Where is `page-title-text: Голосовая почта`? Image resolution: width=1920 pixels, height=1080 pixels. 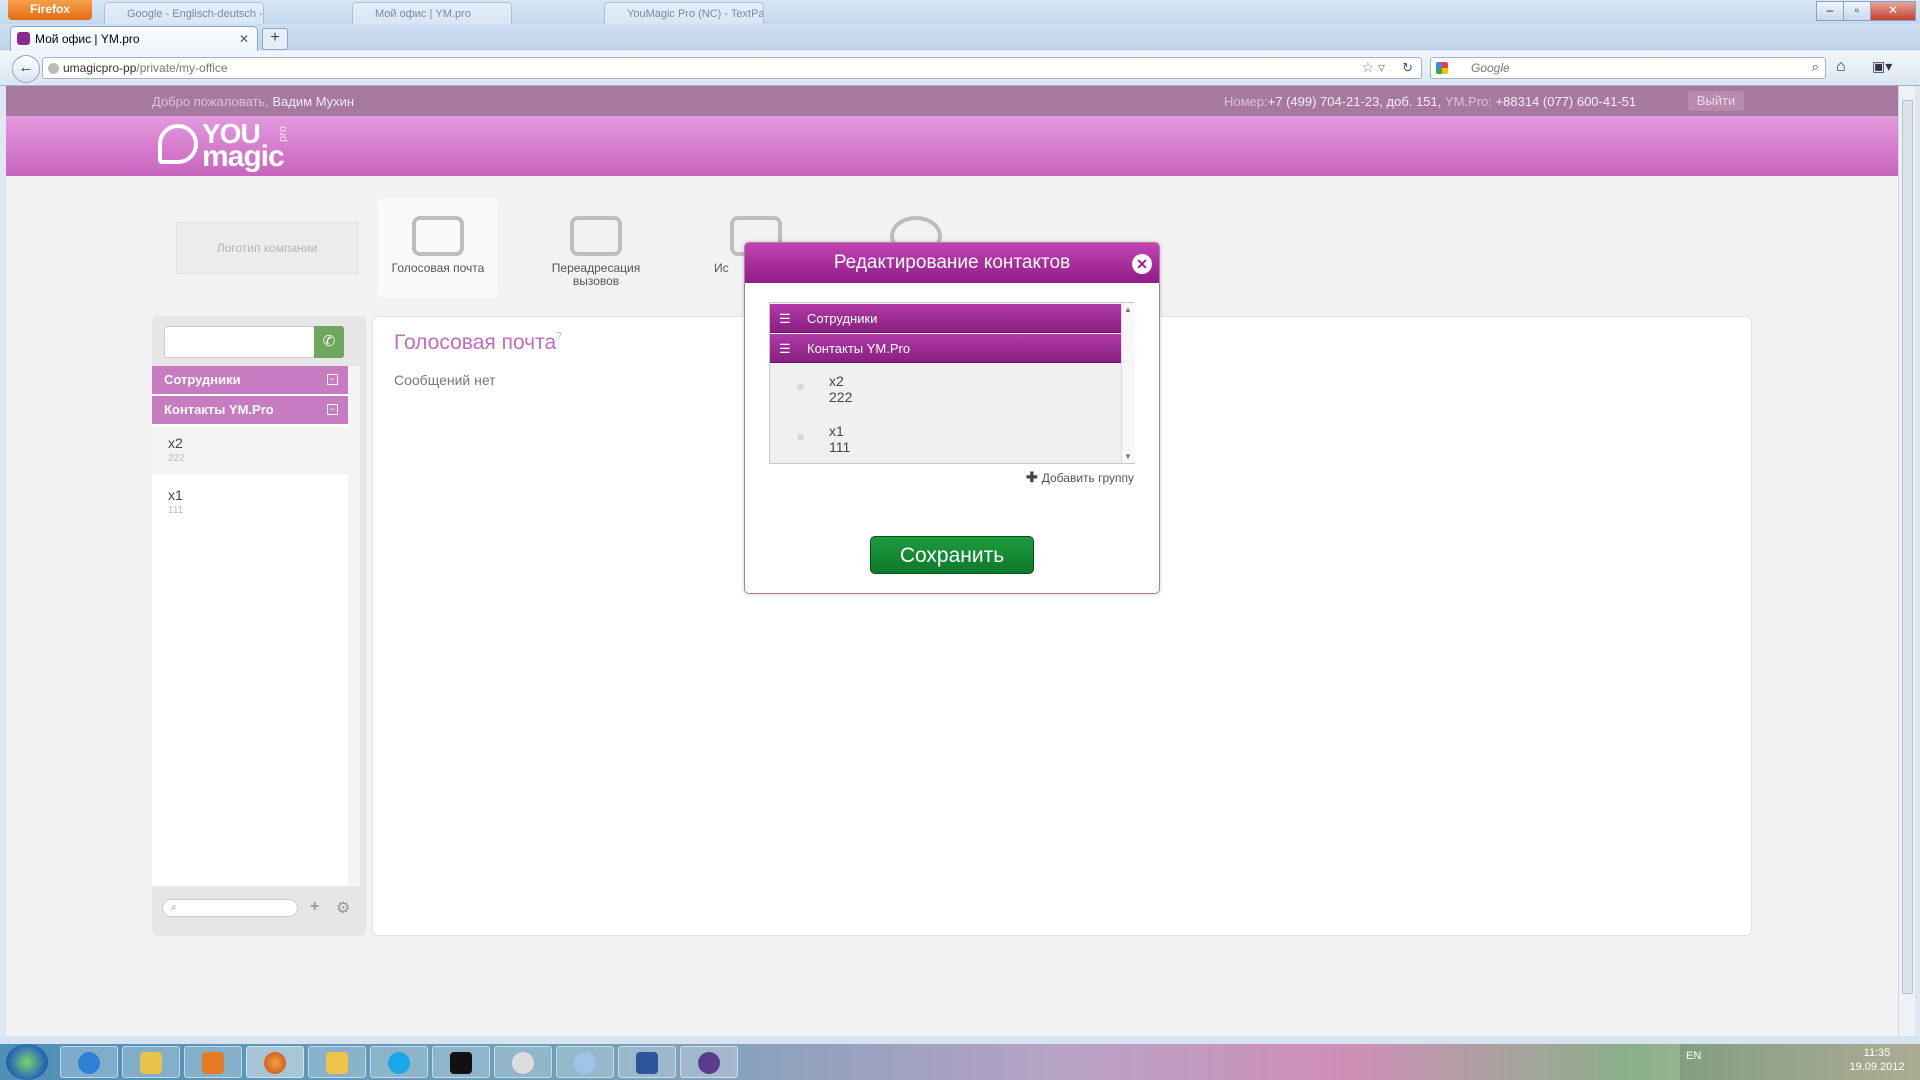
page-title-text: Голосовая почта is located at coordinates (475, 342).